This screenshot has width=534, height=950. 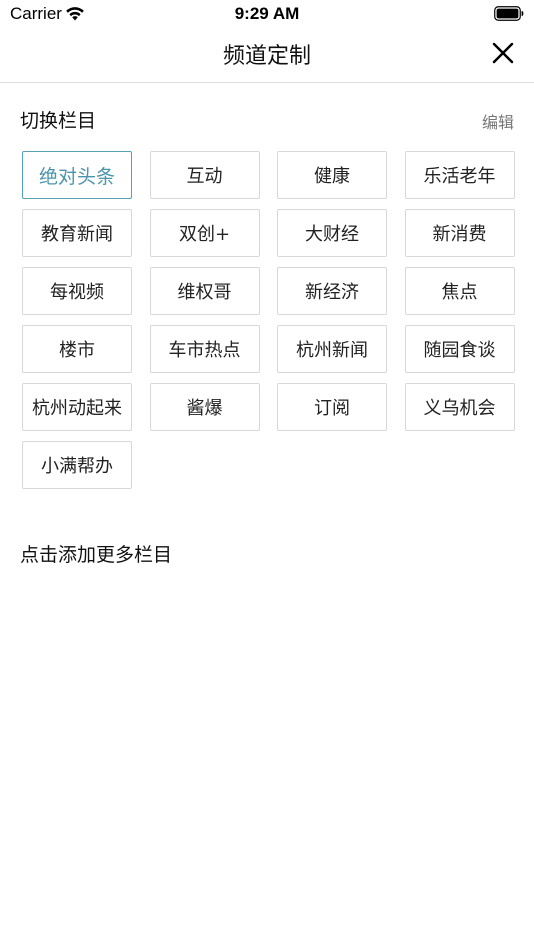 What do you see at coordinates (267, 120) in the screenshot?
I see `section-header: 切换栏目 编辑` at bounding box center [267, 120].